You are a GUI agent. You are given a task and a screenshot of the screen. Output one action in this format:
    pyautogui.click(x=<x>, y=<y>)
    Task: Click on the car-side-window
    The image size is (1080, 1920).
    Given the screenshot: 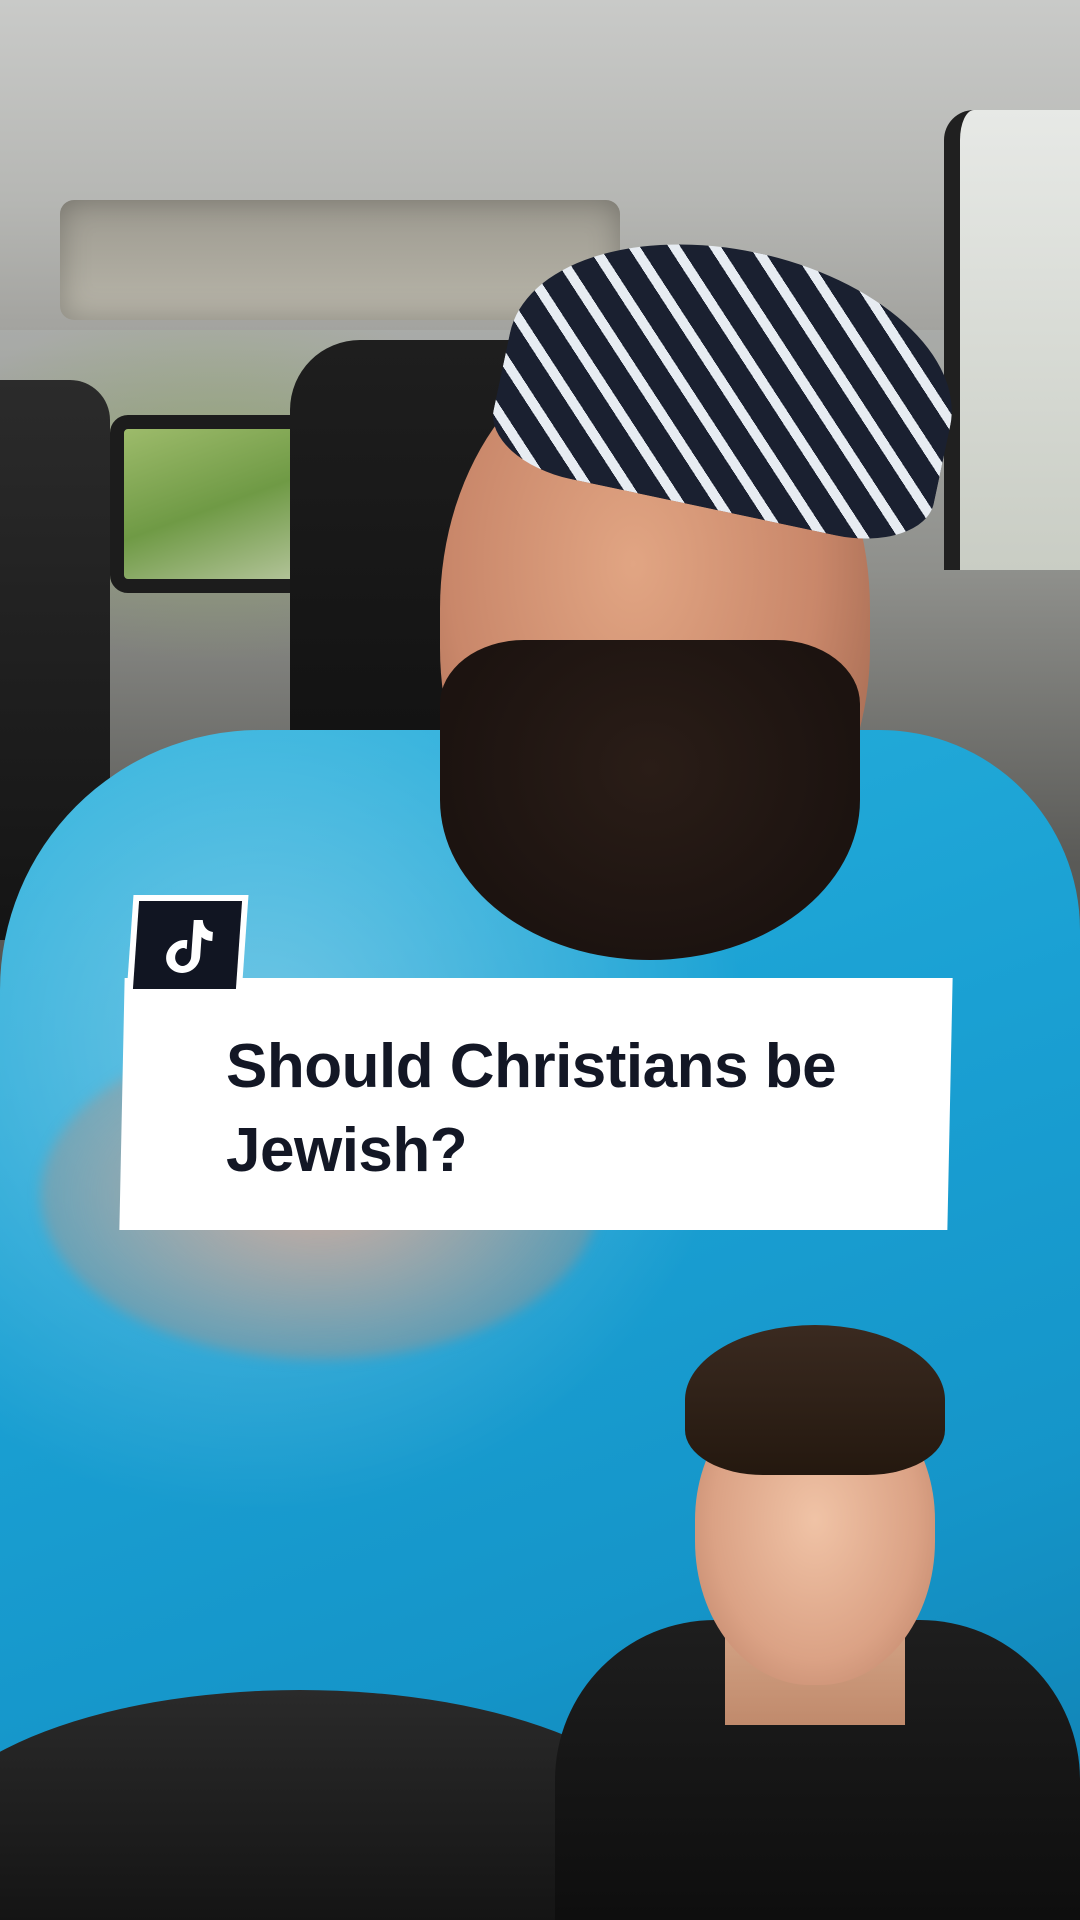 What is the action you would take?
    pyautogui.click(x=1012, y=340)
    